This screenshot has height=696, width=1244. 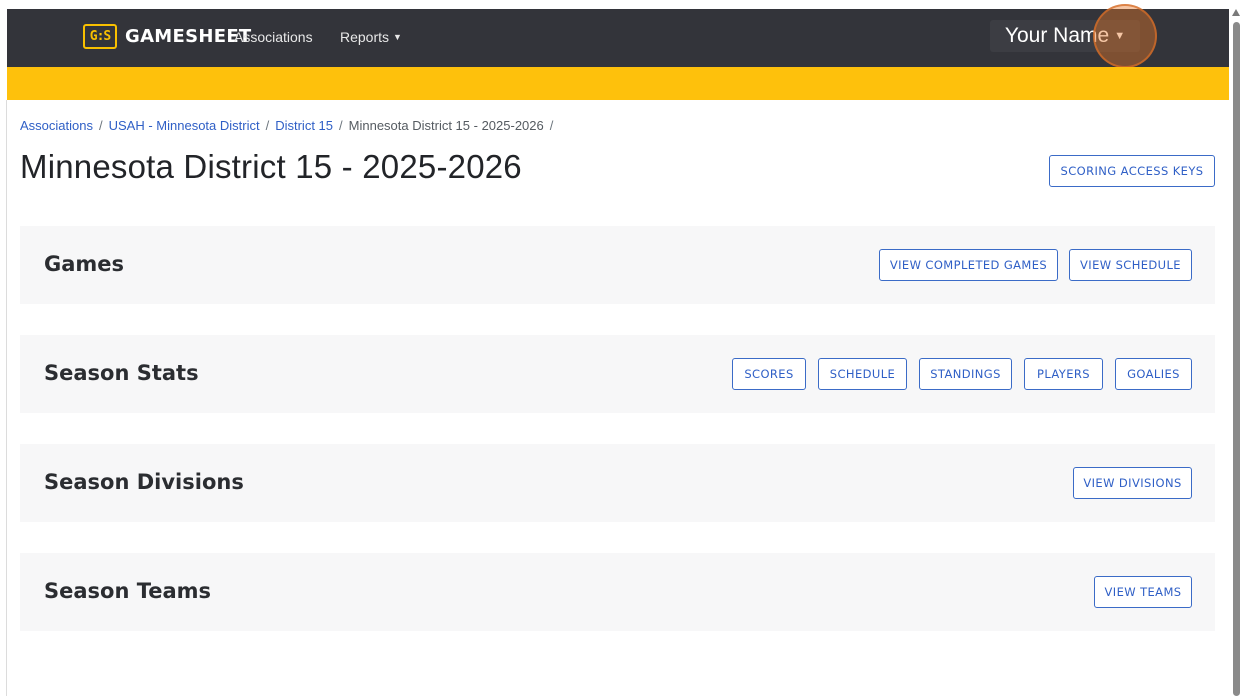 I want to click on standings-button: STANDINGS, so click(x=965, y=374).